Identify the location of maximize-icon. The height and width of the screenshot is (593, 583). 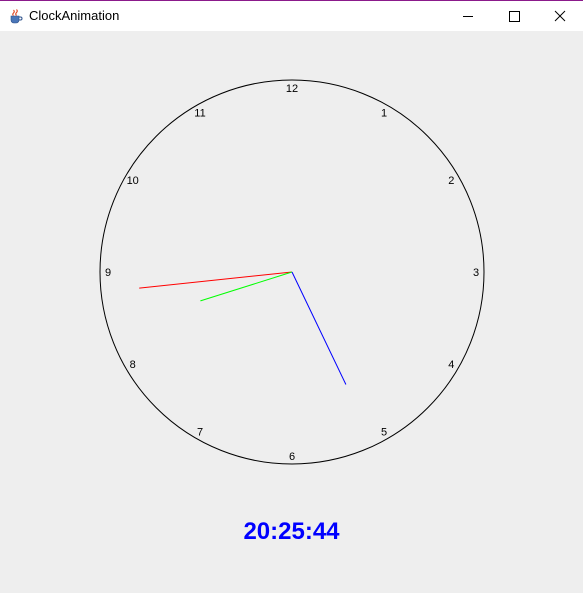
(514, 16).